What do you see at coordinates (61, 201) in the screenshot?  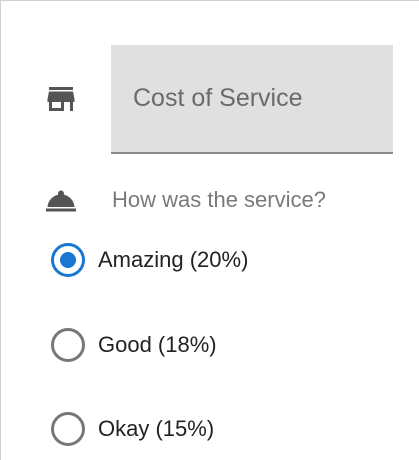 I see `room-service-bell-icon` at bounding box center [61, 201].